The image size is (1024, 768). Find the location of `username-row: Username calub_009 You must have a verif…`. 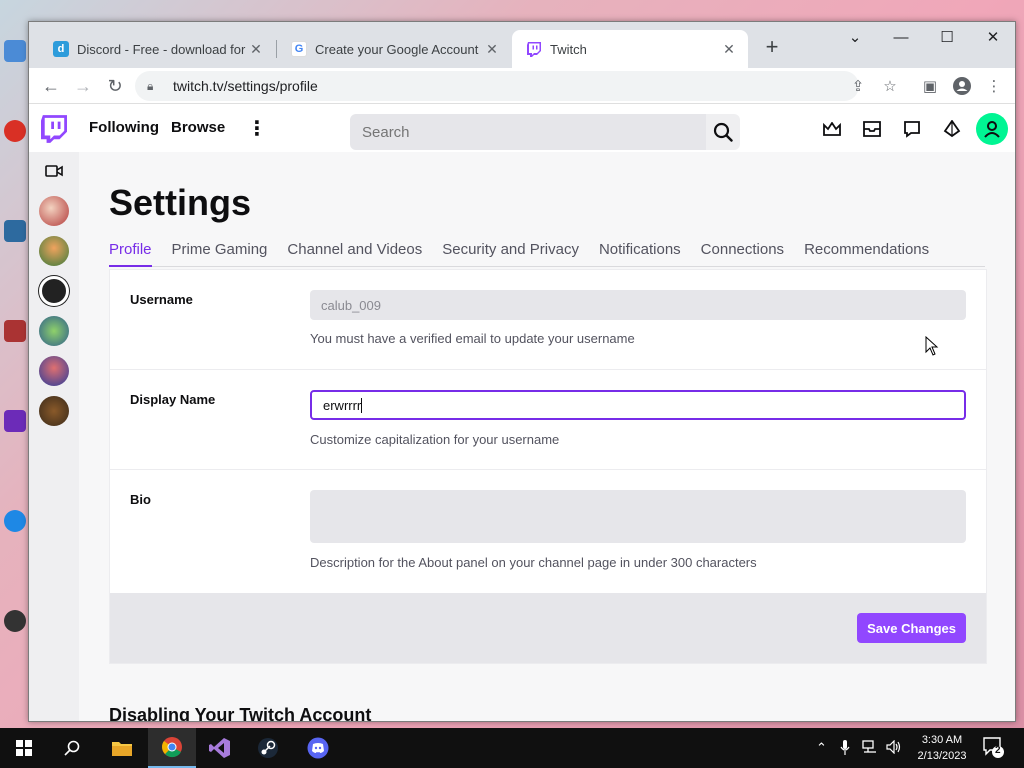

username-row: Username calub_009 You must have a verif… is located at coordinates (548, 320).